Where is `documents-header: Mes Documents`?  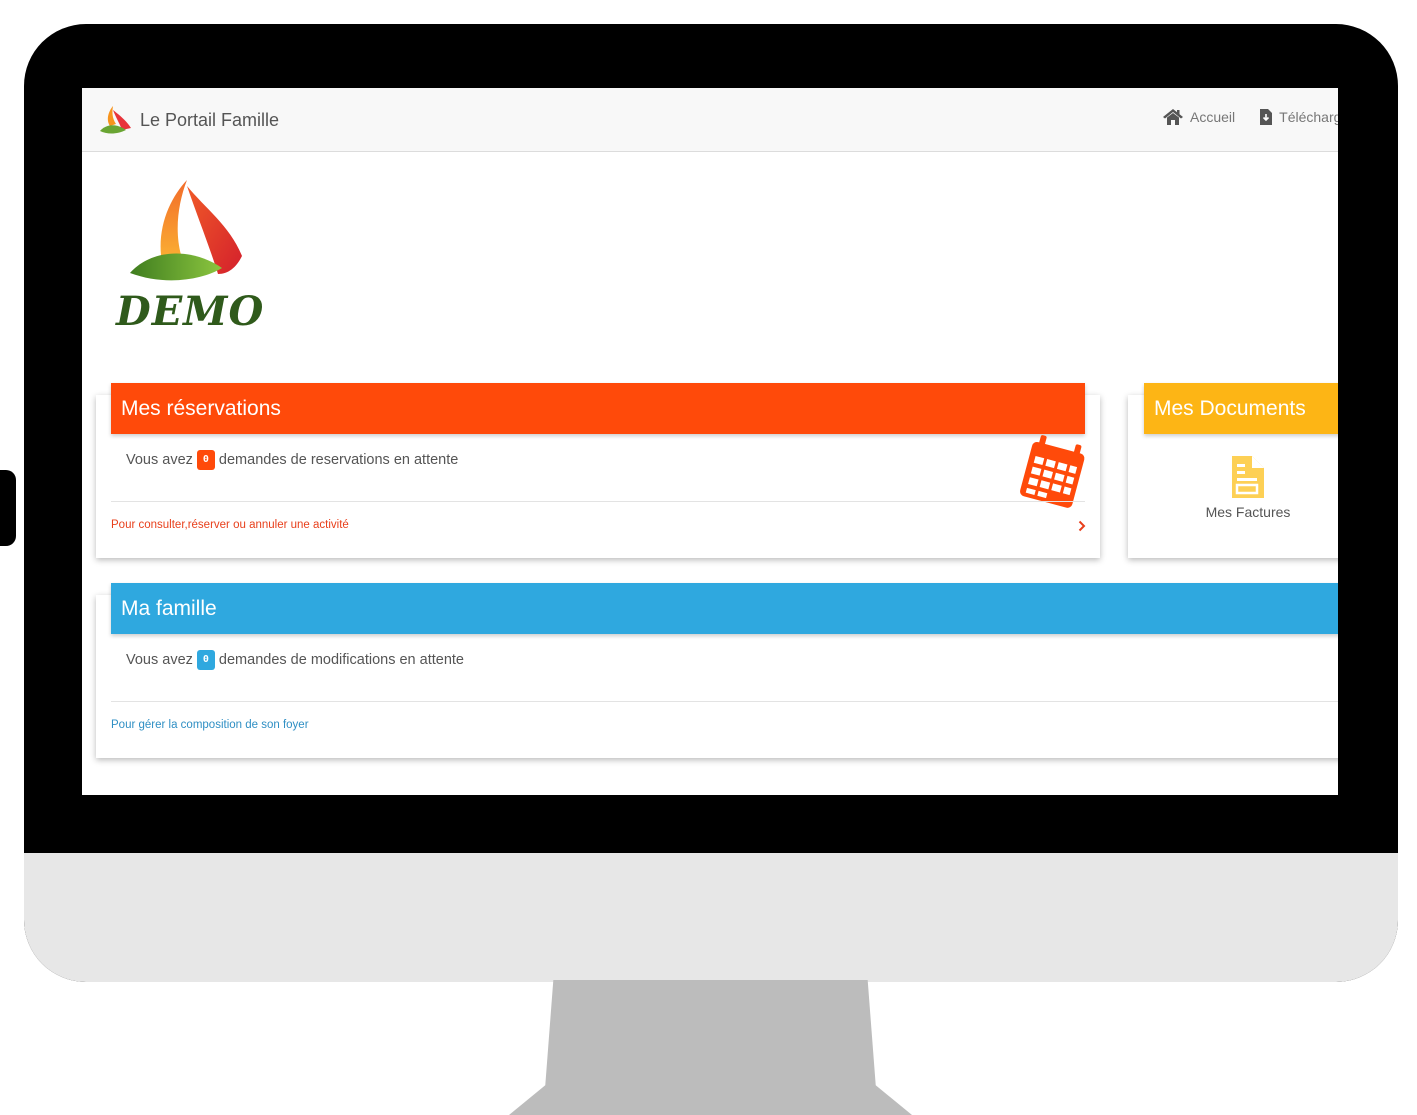
documents-header: Mes Documents is located at coordinates (1241, 408).